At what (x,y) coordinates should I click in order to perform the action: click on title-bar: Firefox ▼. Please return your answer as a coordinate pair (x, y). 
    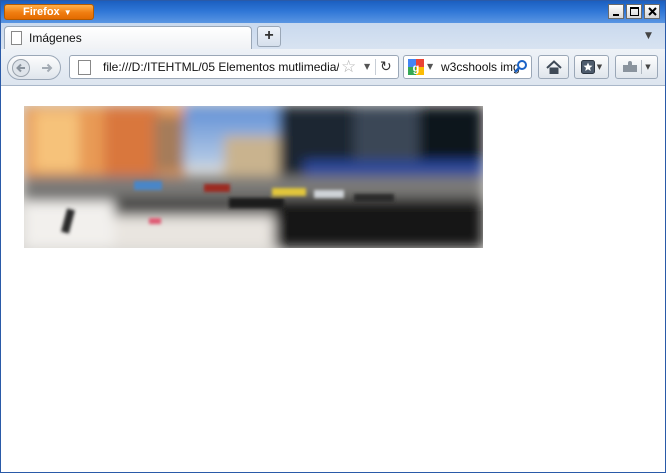
    Looking at the image, I should click on (333, 12).